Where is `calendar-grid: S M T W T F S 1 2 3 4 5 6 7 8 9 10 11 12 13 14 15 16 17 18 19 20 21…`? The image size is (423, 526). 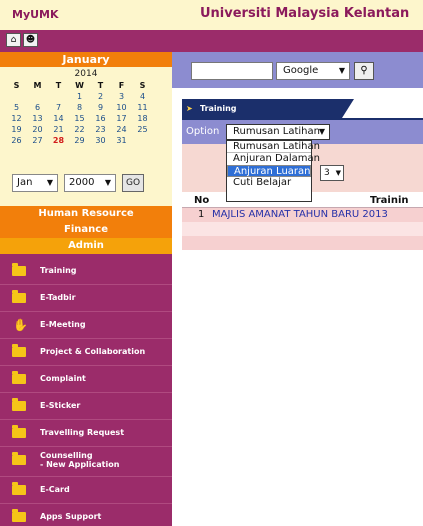
calendar-grid: S M T W T F S 1 2 3 4 5 6 7 8 9 10 11 12 13 14 15 16 17 18 19 20 21… is located at coordinates (87, 113).